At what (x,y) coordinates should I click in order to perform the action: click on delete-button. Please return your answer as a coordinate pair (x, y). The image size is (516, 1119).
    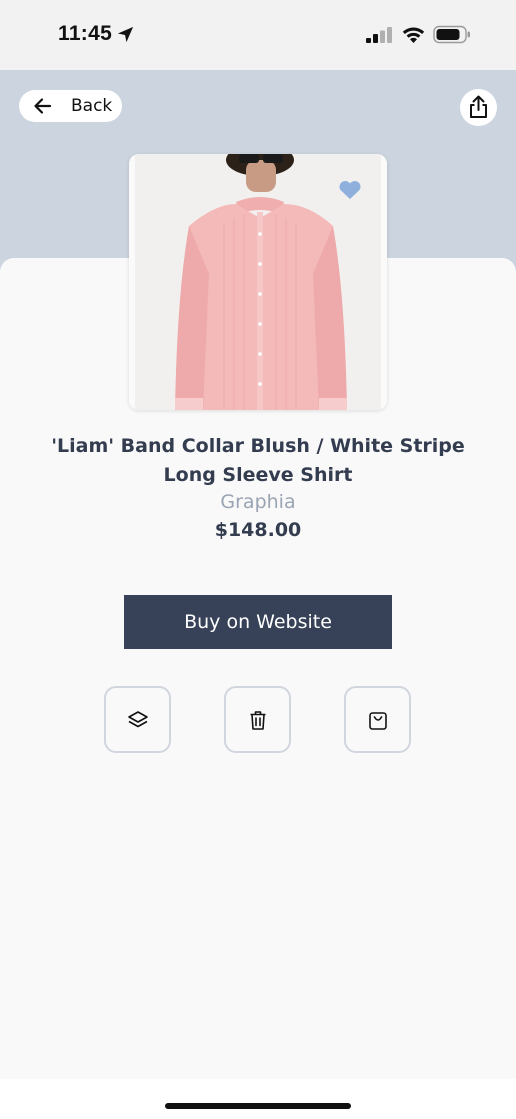
    Looking at the image, I should click on (257, 719).